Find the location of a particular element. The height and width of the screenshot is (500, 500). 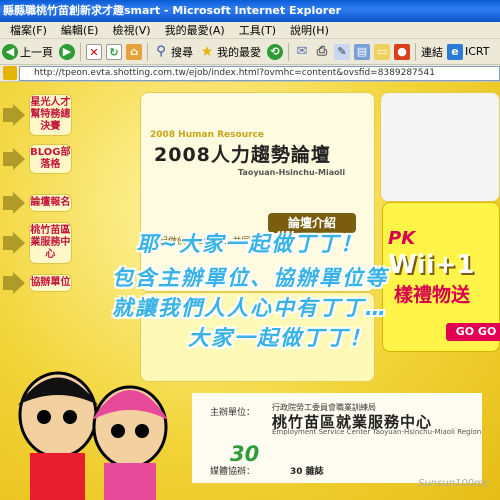

black-mascot-body is located at coordinates (57, 476).